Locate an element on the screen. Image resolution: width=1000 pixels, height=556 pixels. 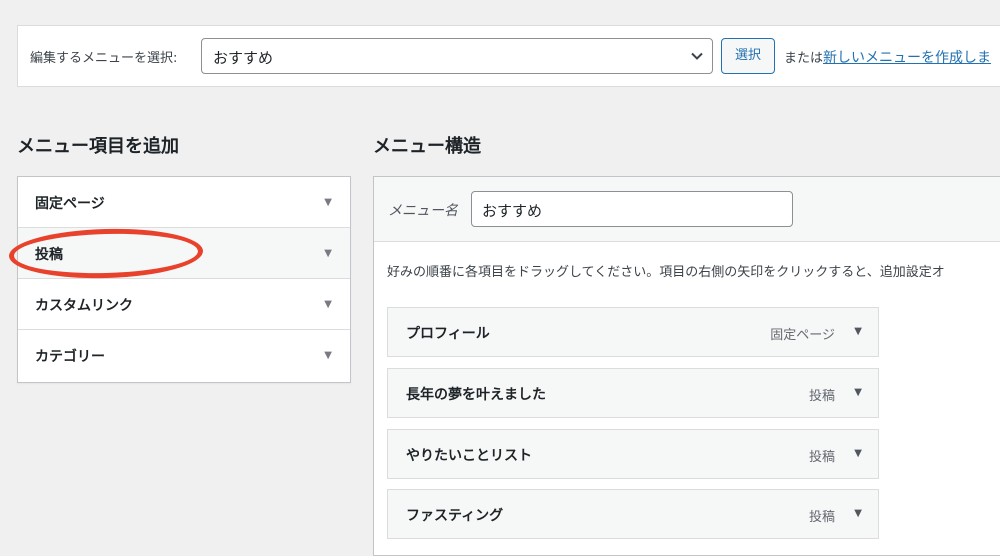
or-label: または is located at coordinates (804, 58).